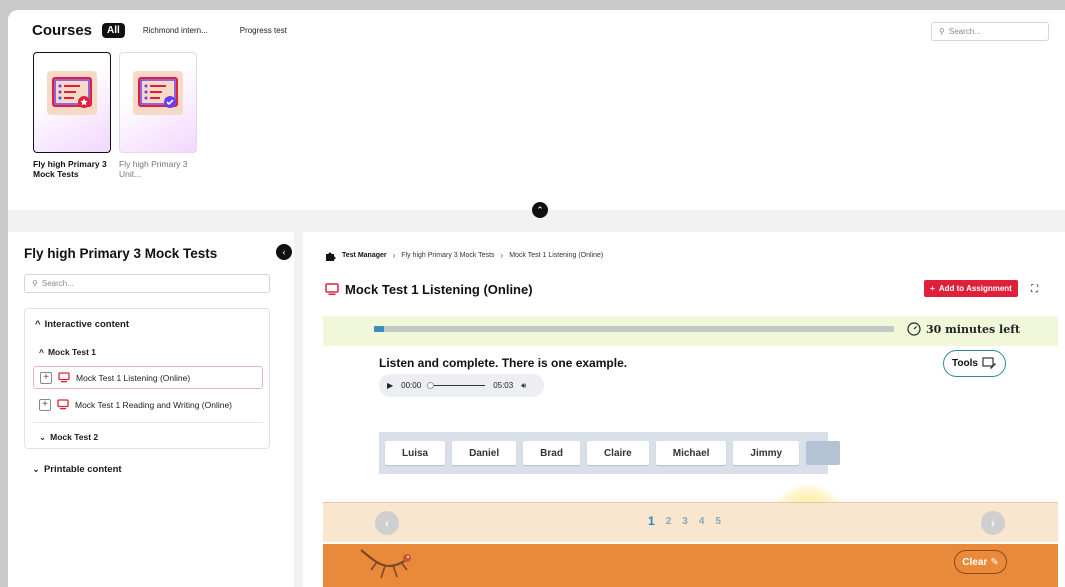 This screenshot has height=587, width=1065. I want to click on course-thumbnail, so click(72, 102).